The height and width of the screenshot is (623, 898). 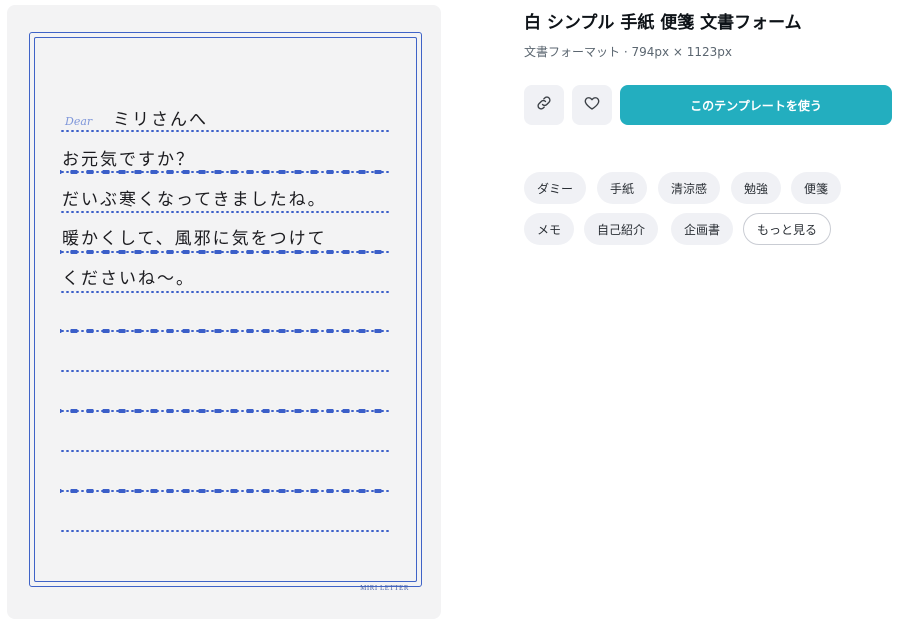 I want to click on letter-text-line: 暖かくして、風邪に気をつけて, so click(x=194, y=239).